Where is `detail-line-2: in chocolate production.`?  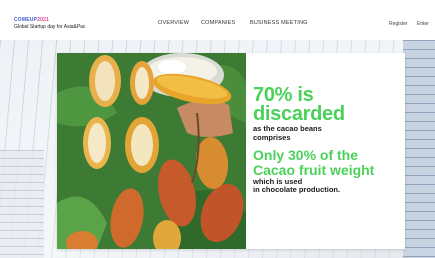 detail-line-2: in chocolate production. is located at coordinates (297, 190).